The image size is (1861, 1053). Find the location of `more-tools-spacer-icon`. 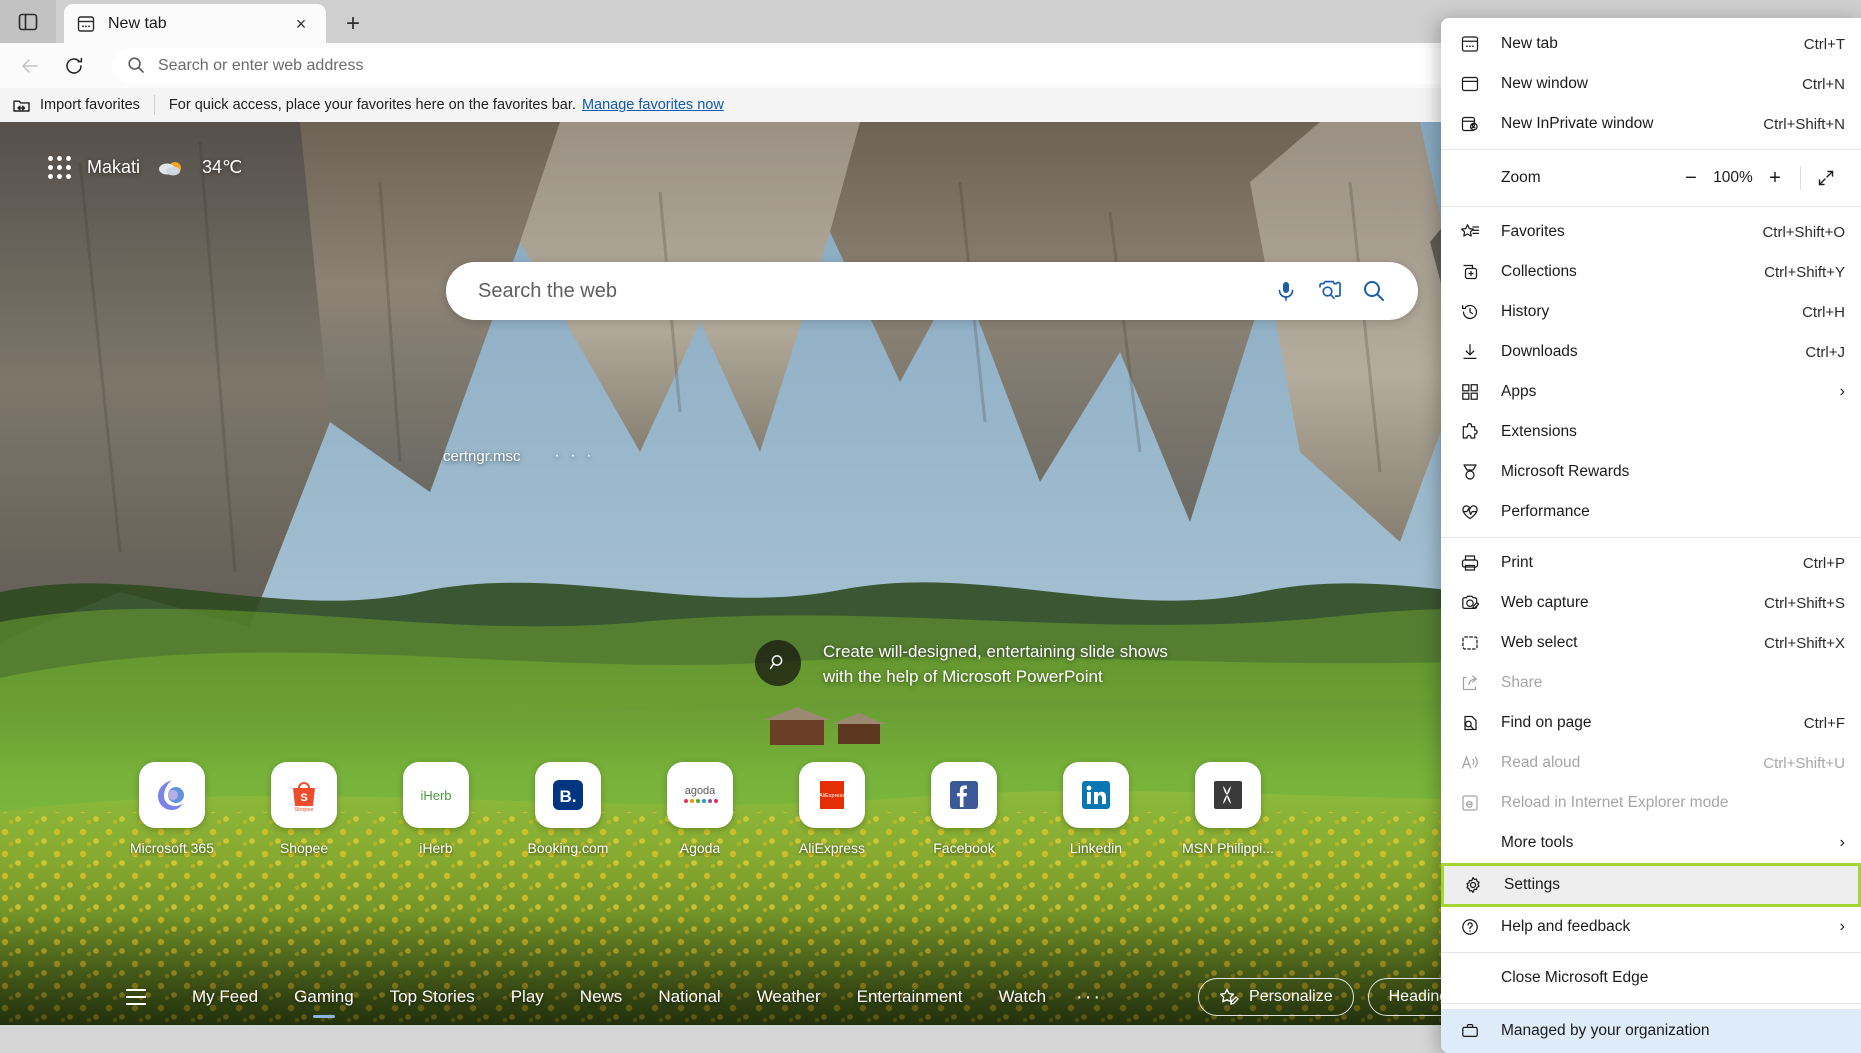

more-tools-spacer-icon is located at coordinates (1470, 843).